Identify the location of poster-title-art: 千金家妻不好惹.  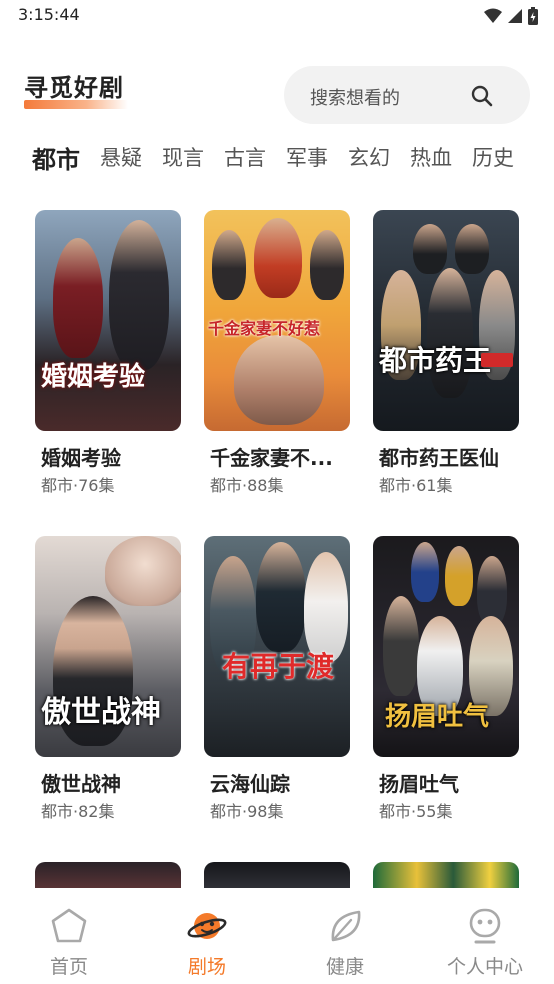
(264, 328).